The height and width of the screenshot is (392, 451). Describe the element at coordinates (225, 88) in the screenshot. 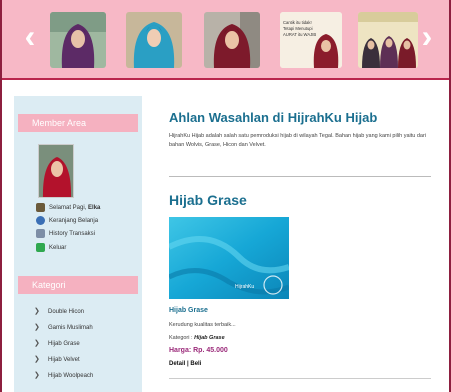

I see `header-strip` at that location.